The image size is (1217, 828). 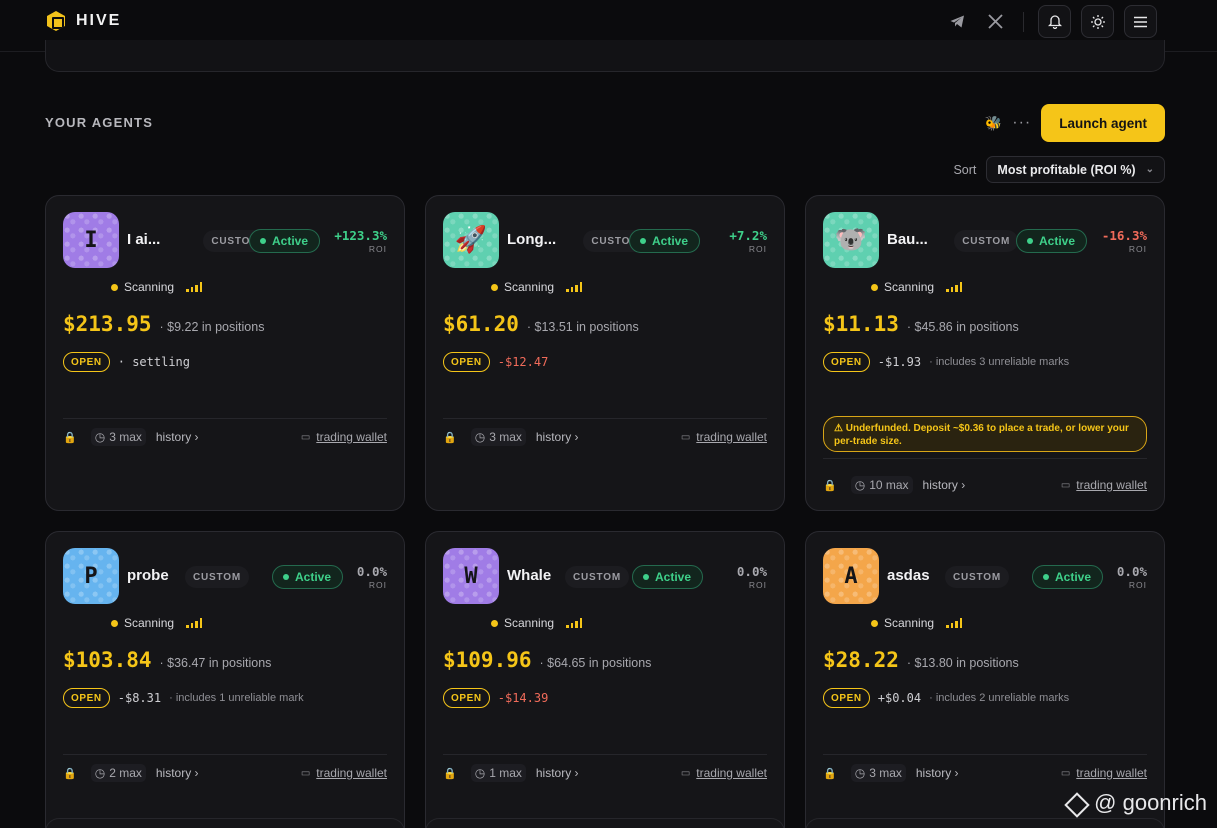 I want to click on agent-name: probe, so click(x=148, y=575).